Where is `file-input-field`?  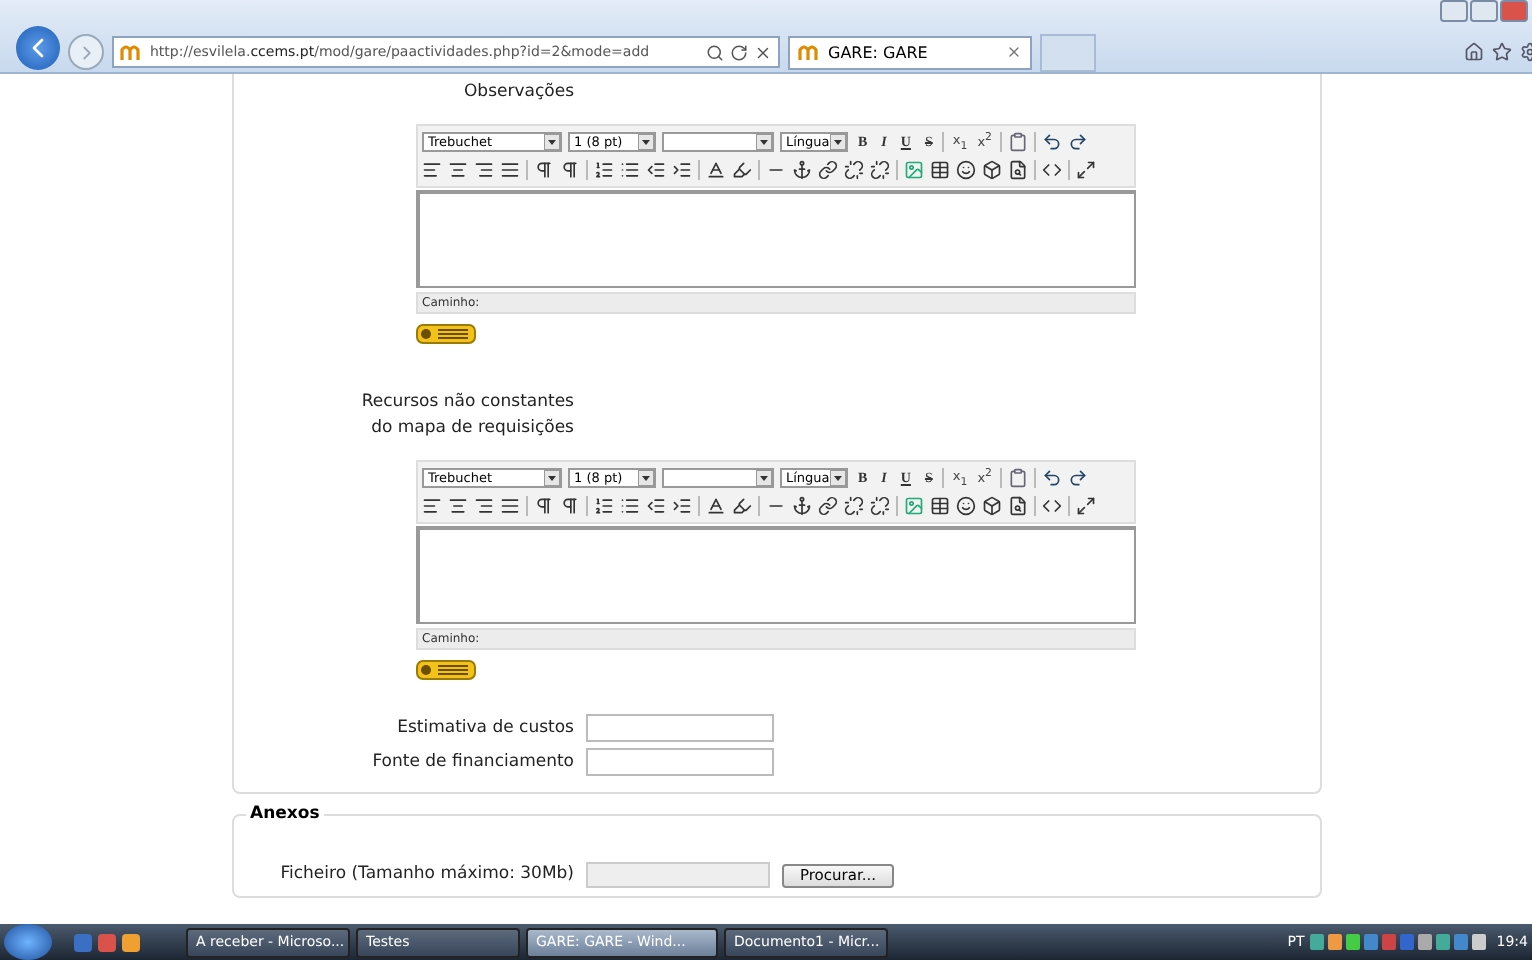 file-input-field is located at coordinates (678, 875).